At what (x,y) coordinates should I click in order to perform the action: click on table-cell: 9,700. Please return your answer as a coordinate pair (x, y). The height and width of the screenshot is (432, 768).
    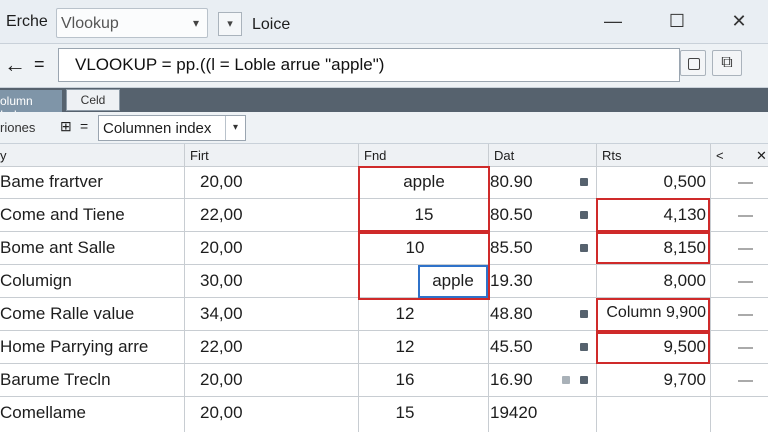
    Looking at the image, I should click on (684, 380).